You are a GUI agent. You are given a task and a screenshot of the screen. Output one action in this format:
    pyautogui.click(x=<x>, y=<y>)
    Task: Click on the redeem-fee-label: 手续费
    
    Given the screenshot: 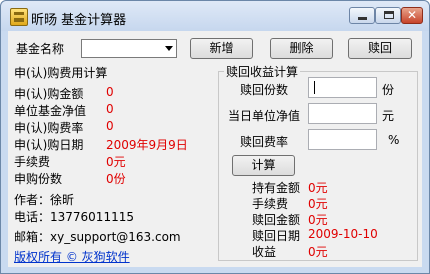 What is the action you would take?
    pyautogui.click(x=270, y=204)
    